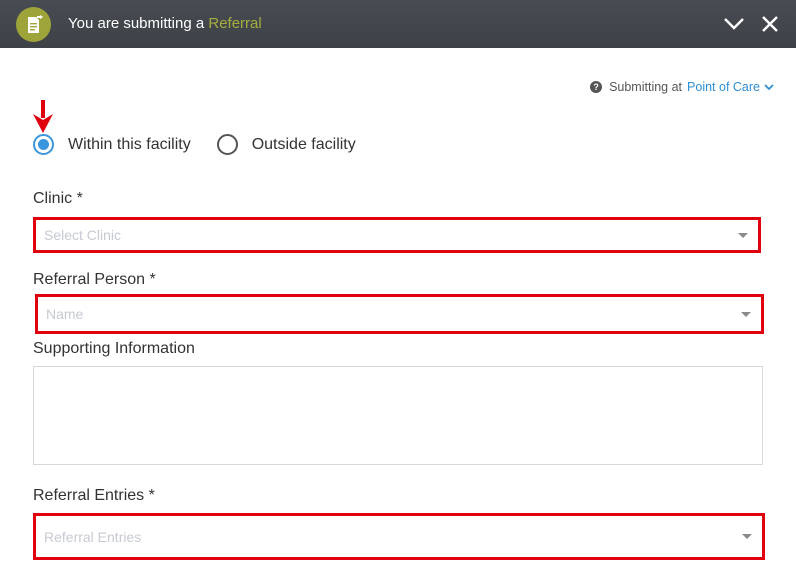  Describe the element at coordinates (723, 87) in the screenshot. I see `submitting-at-value: Point of Care` at that location.